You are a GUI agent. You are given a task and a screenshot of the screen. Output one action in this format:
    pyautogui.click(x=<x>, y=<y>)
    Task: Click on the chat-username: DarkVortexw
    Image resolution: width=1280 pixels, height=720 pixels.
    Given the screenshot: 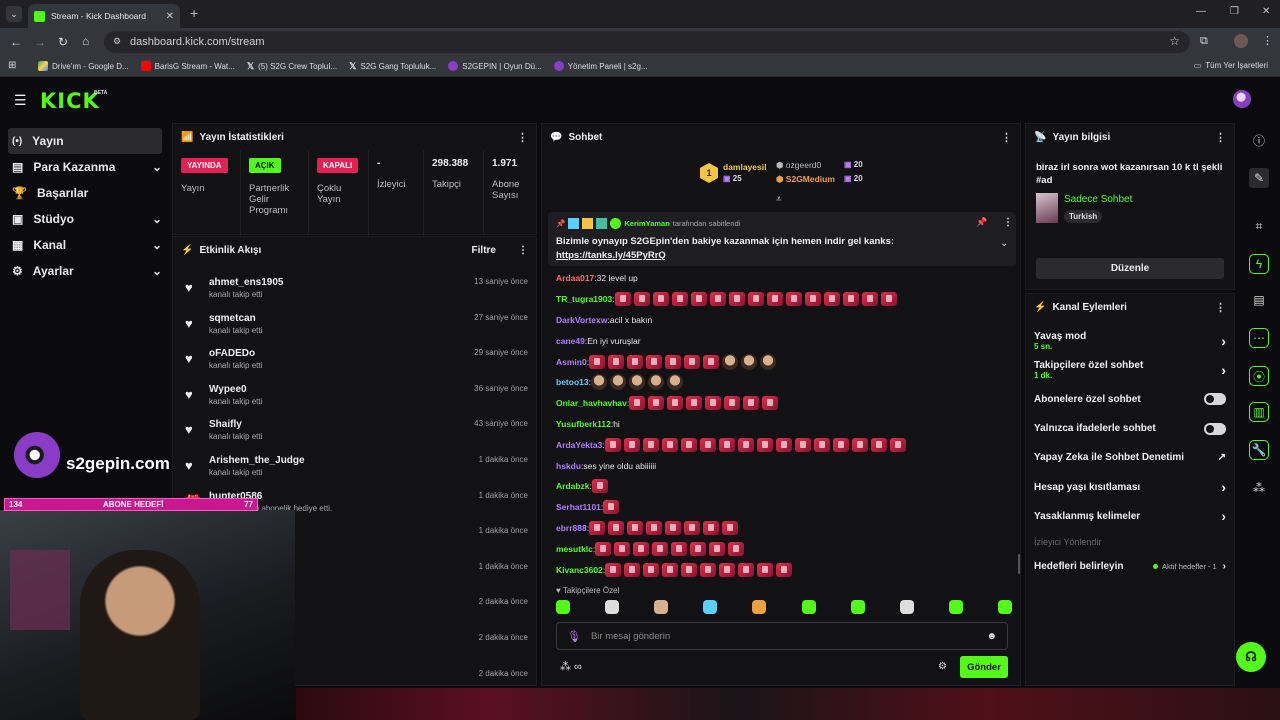 What is the action you would take?
    pyautogui.click(x=581, y=320)
    